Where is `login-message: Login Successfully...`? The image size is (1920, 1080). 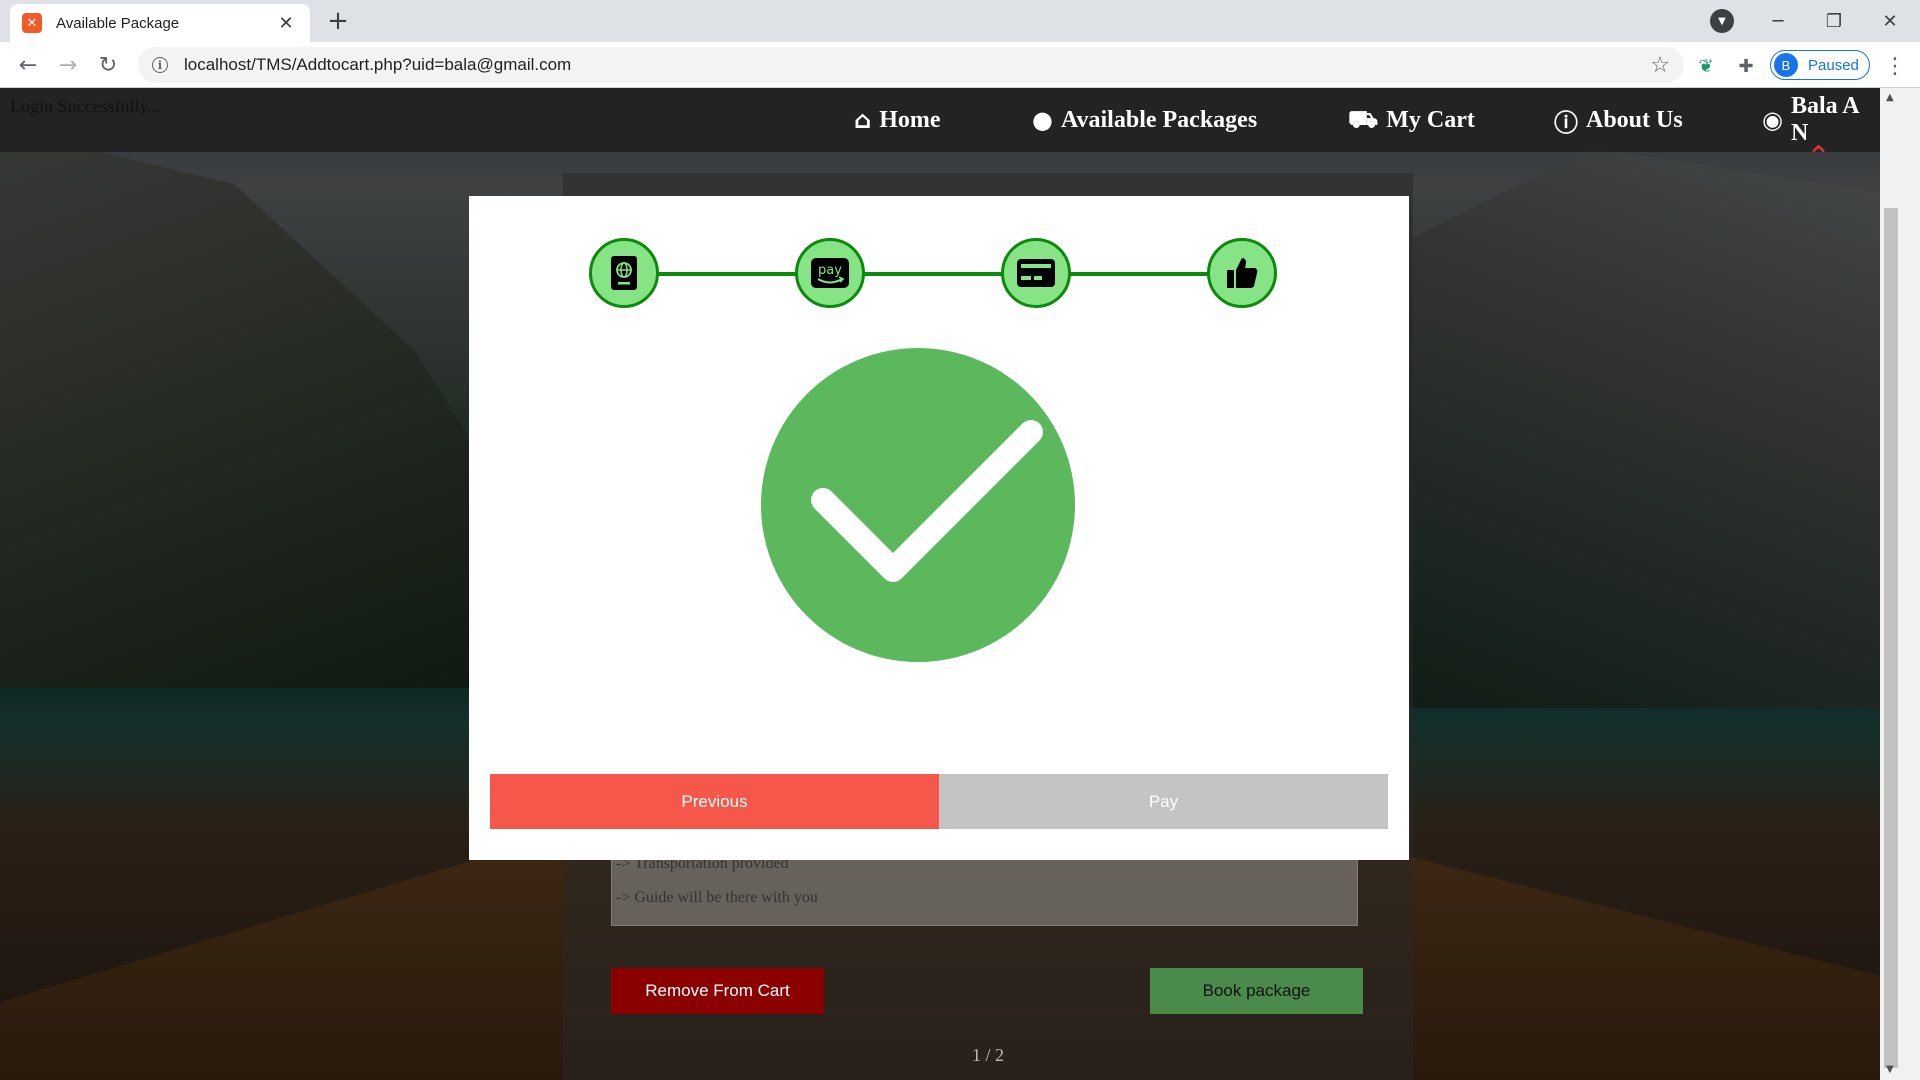 login-message: Login Successfully... is located at coordinates (85, 106).